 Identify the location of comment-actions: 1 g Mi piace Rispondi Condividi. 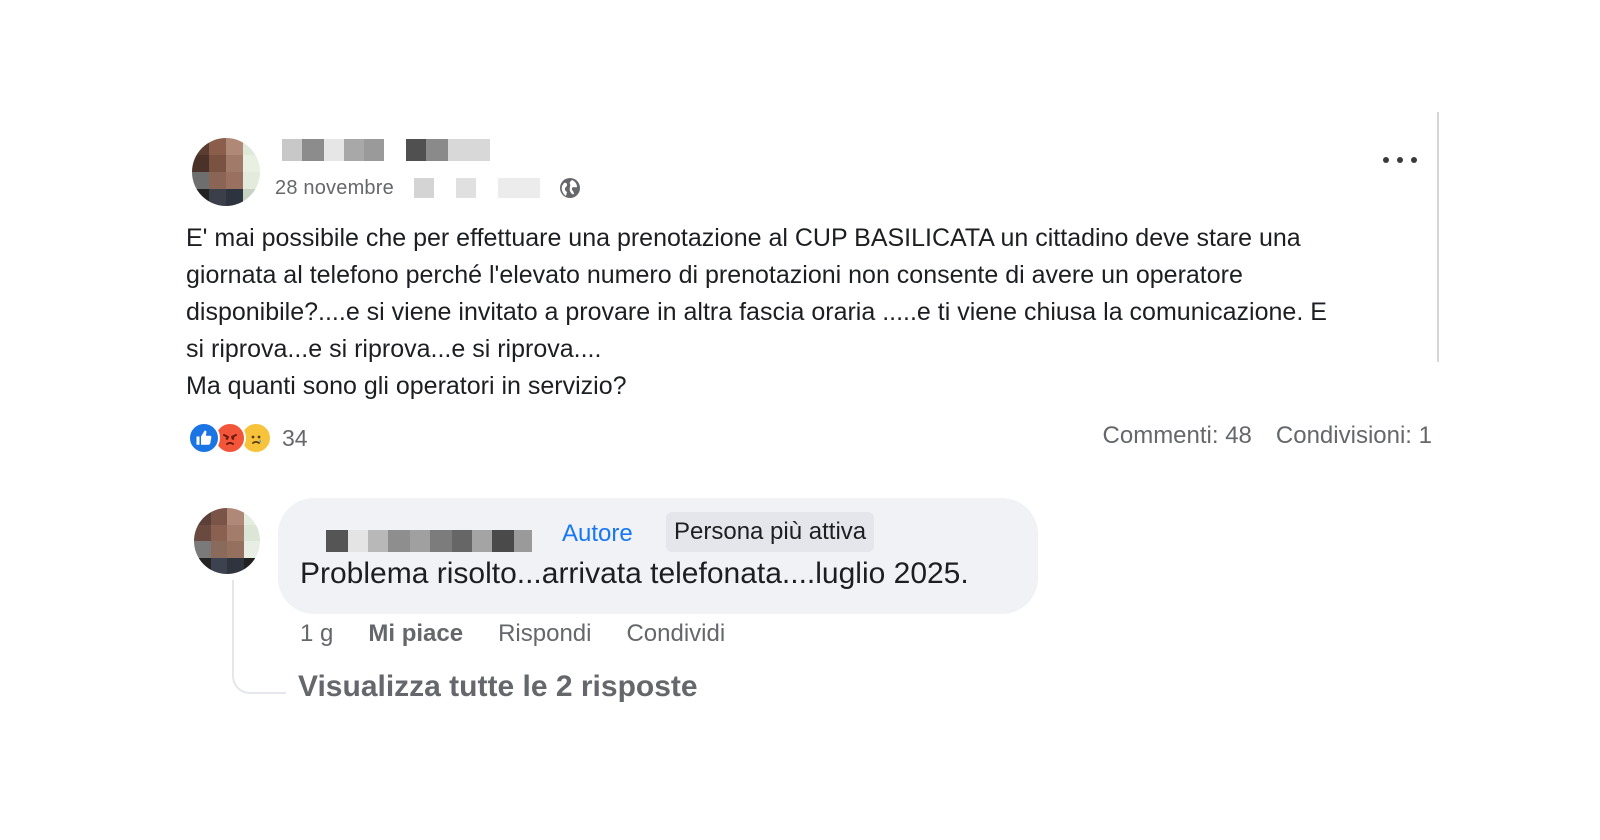
(530, 634).